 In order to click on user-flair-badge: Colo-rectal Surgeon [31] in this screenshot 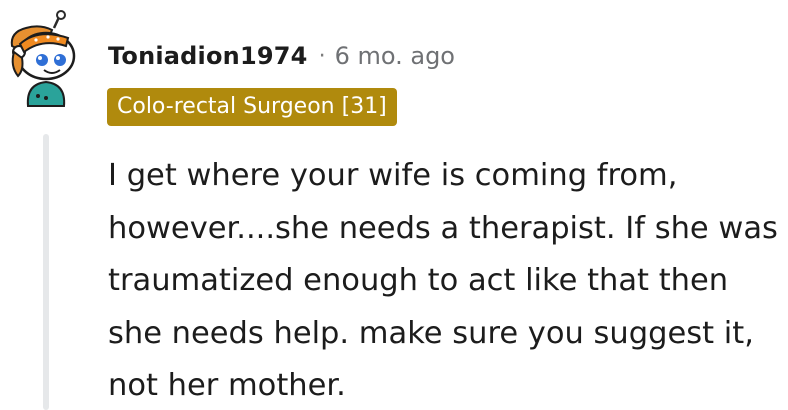, I will do `click(252, 107)`.